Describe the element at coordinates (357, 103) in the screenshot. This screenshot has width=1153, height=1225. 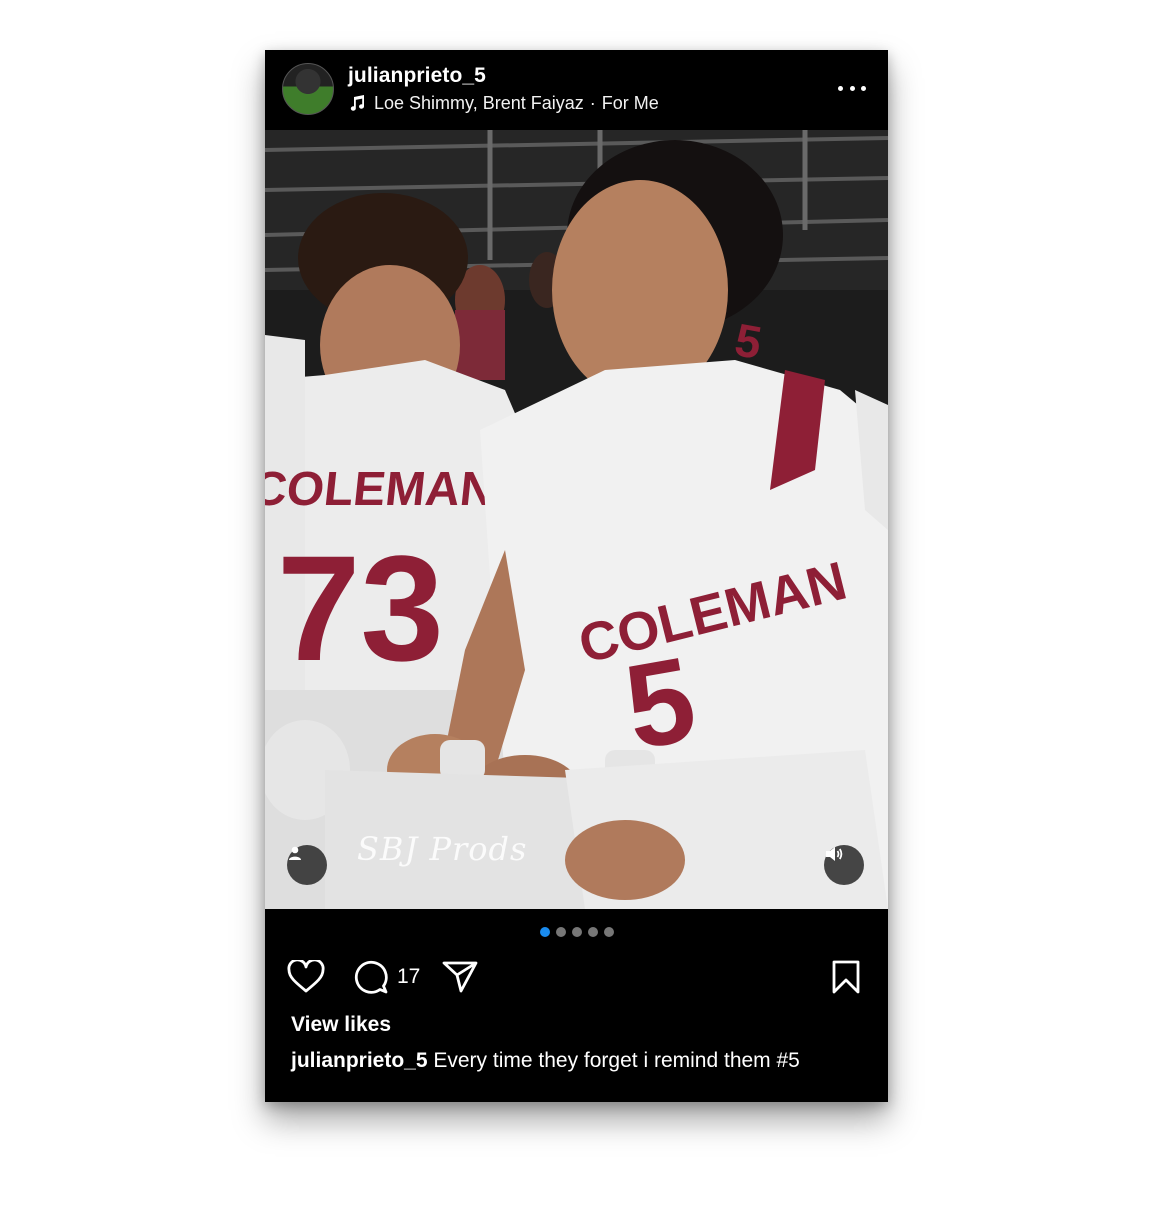
I see `music-note-icon` at that location.